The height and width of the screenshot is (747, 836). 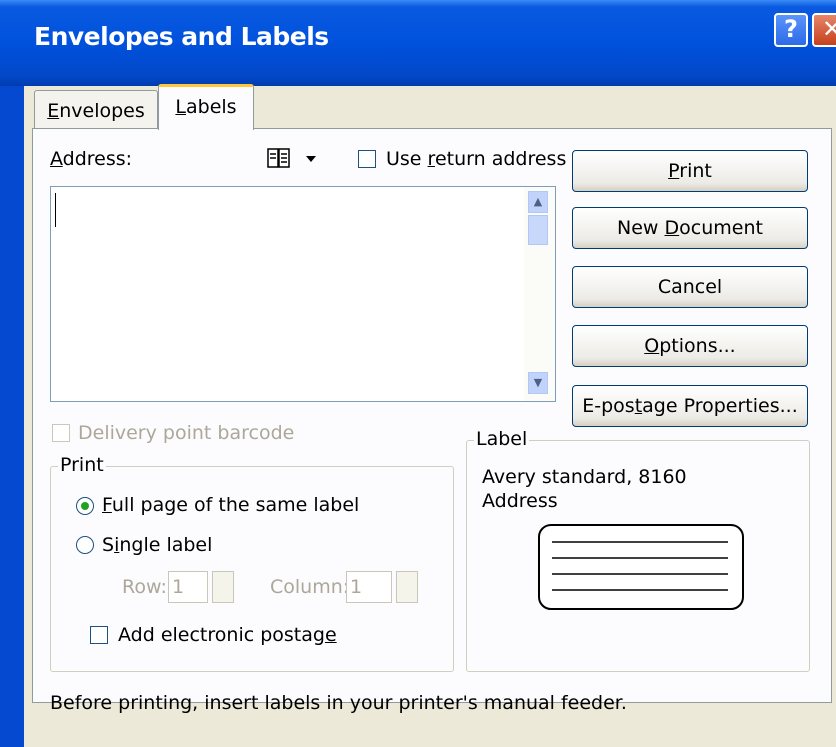 I want to click on scroll-thumb, so click(x=538, y=230).